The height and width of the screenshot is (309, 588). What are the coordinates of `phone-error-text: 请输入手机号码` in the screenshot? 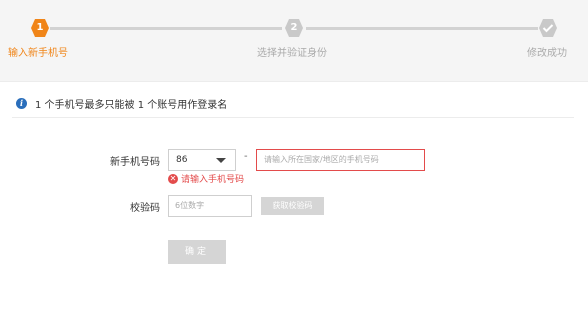 It's located at (213, 180).